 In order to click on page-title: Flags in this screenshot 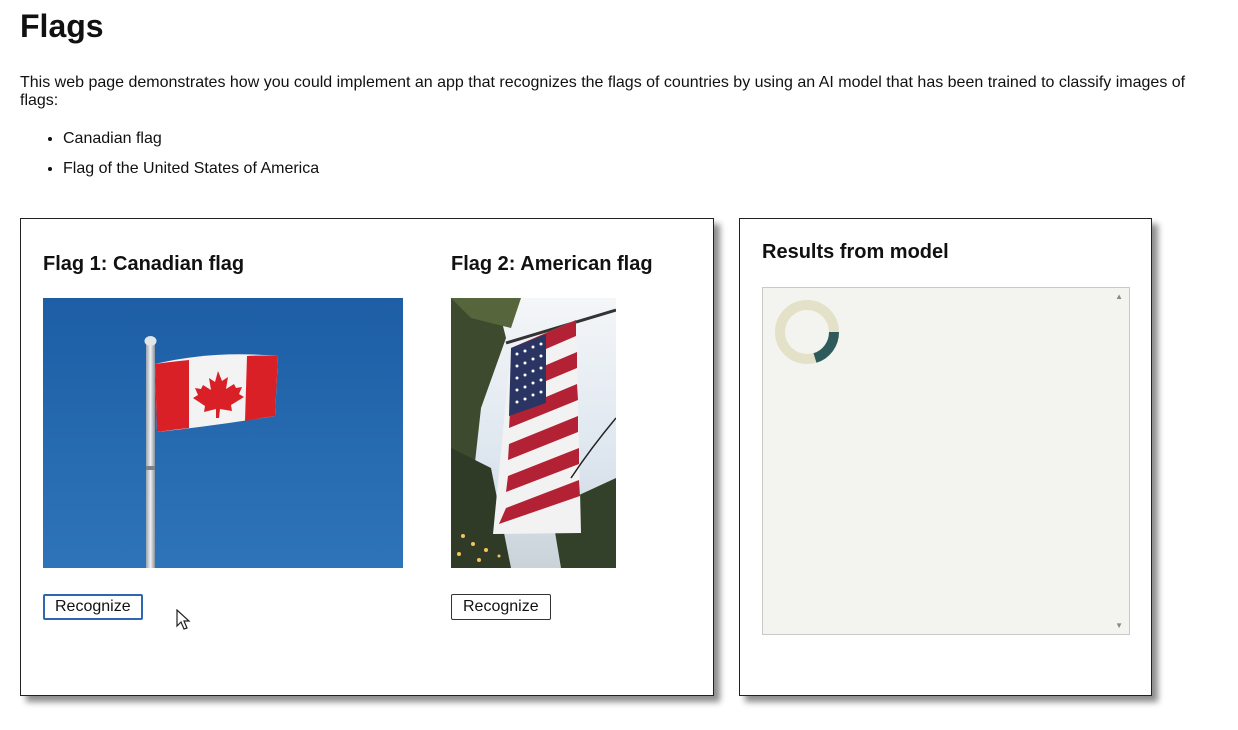, I will do `click(62, 26)`.